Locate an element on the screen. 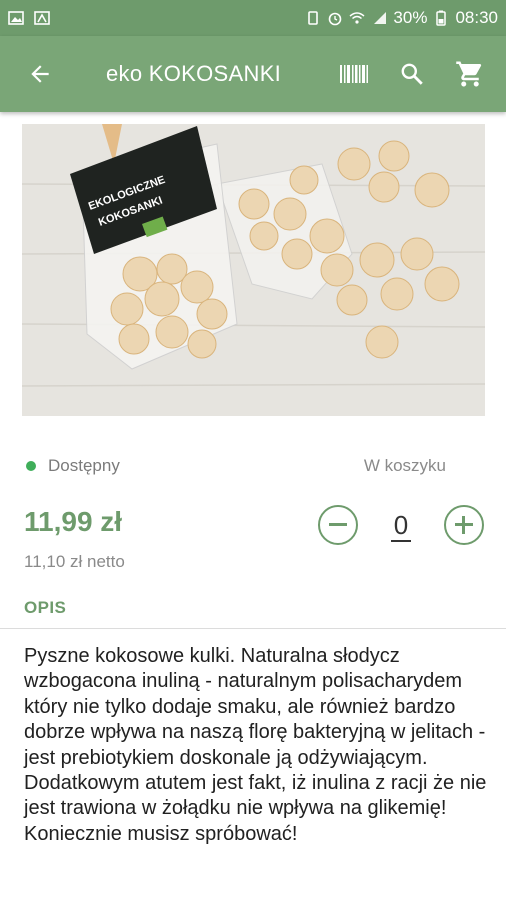 The width and height of the screenshot is (506, 900). increase-quantity-button is located at coordinates (464, 525).